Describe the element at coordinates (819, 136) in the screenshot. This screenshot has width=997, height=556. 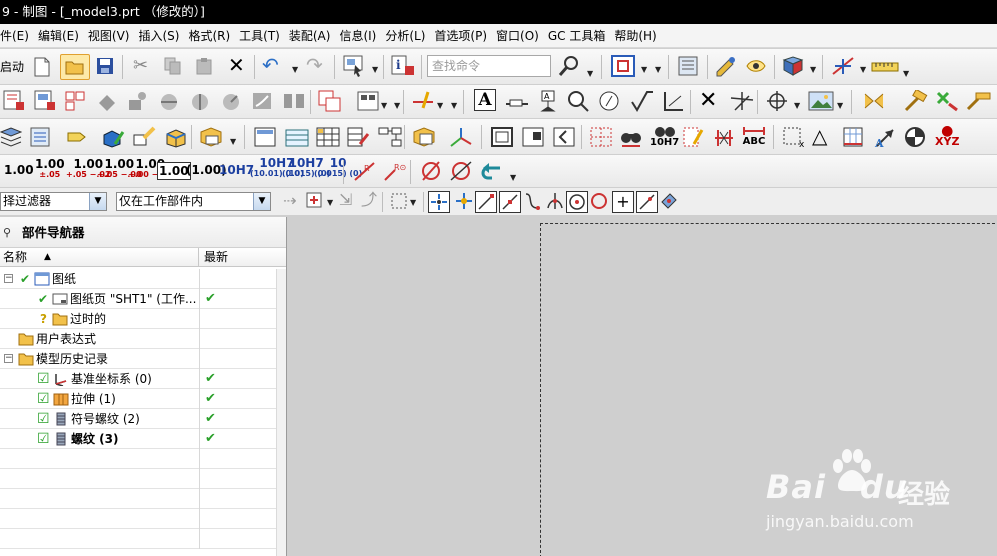
I see `triangle-icon: △` at that location.